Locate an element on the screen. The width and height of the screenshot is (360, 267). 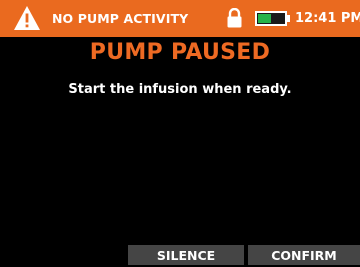
alarm-title: PUMP PAUSED is located at coordinates (180, 52).